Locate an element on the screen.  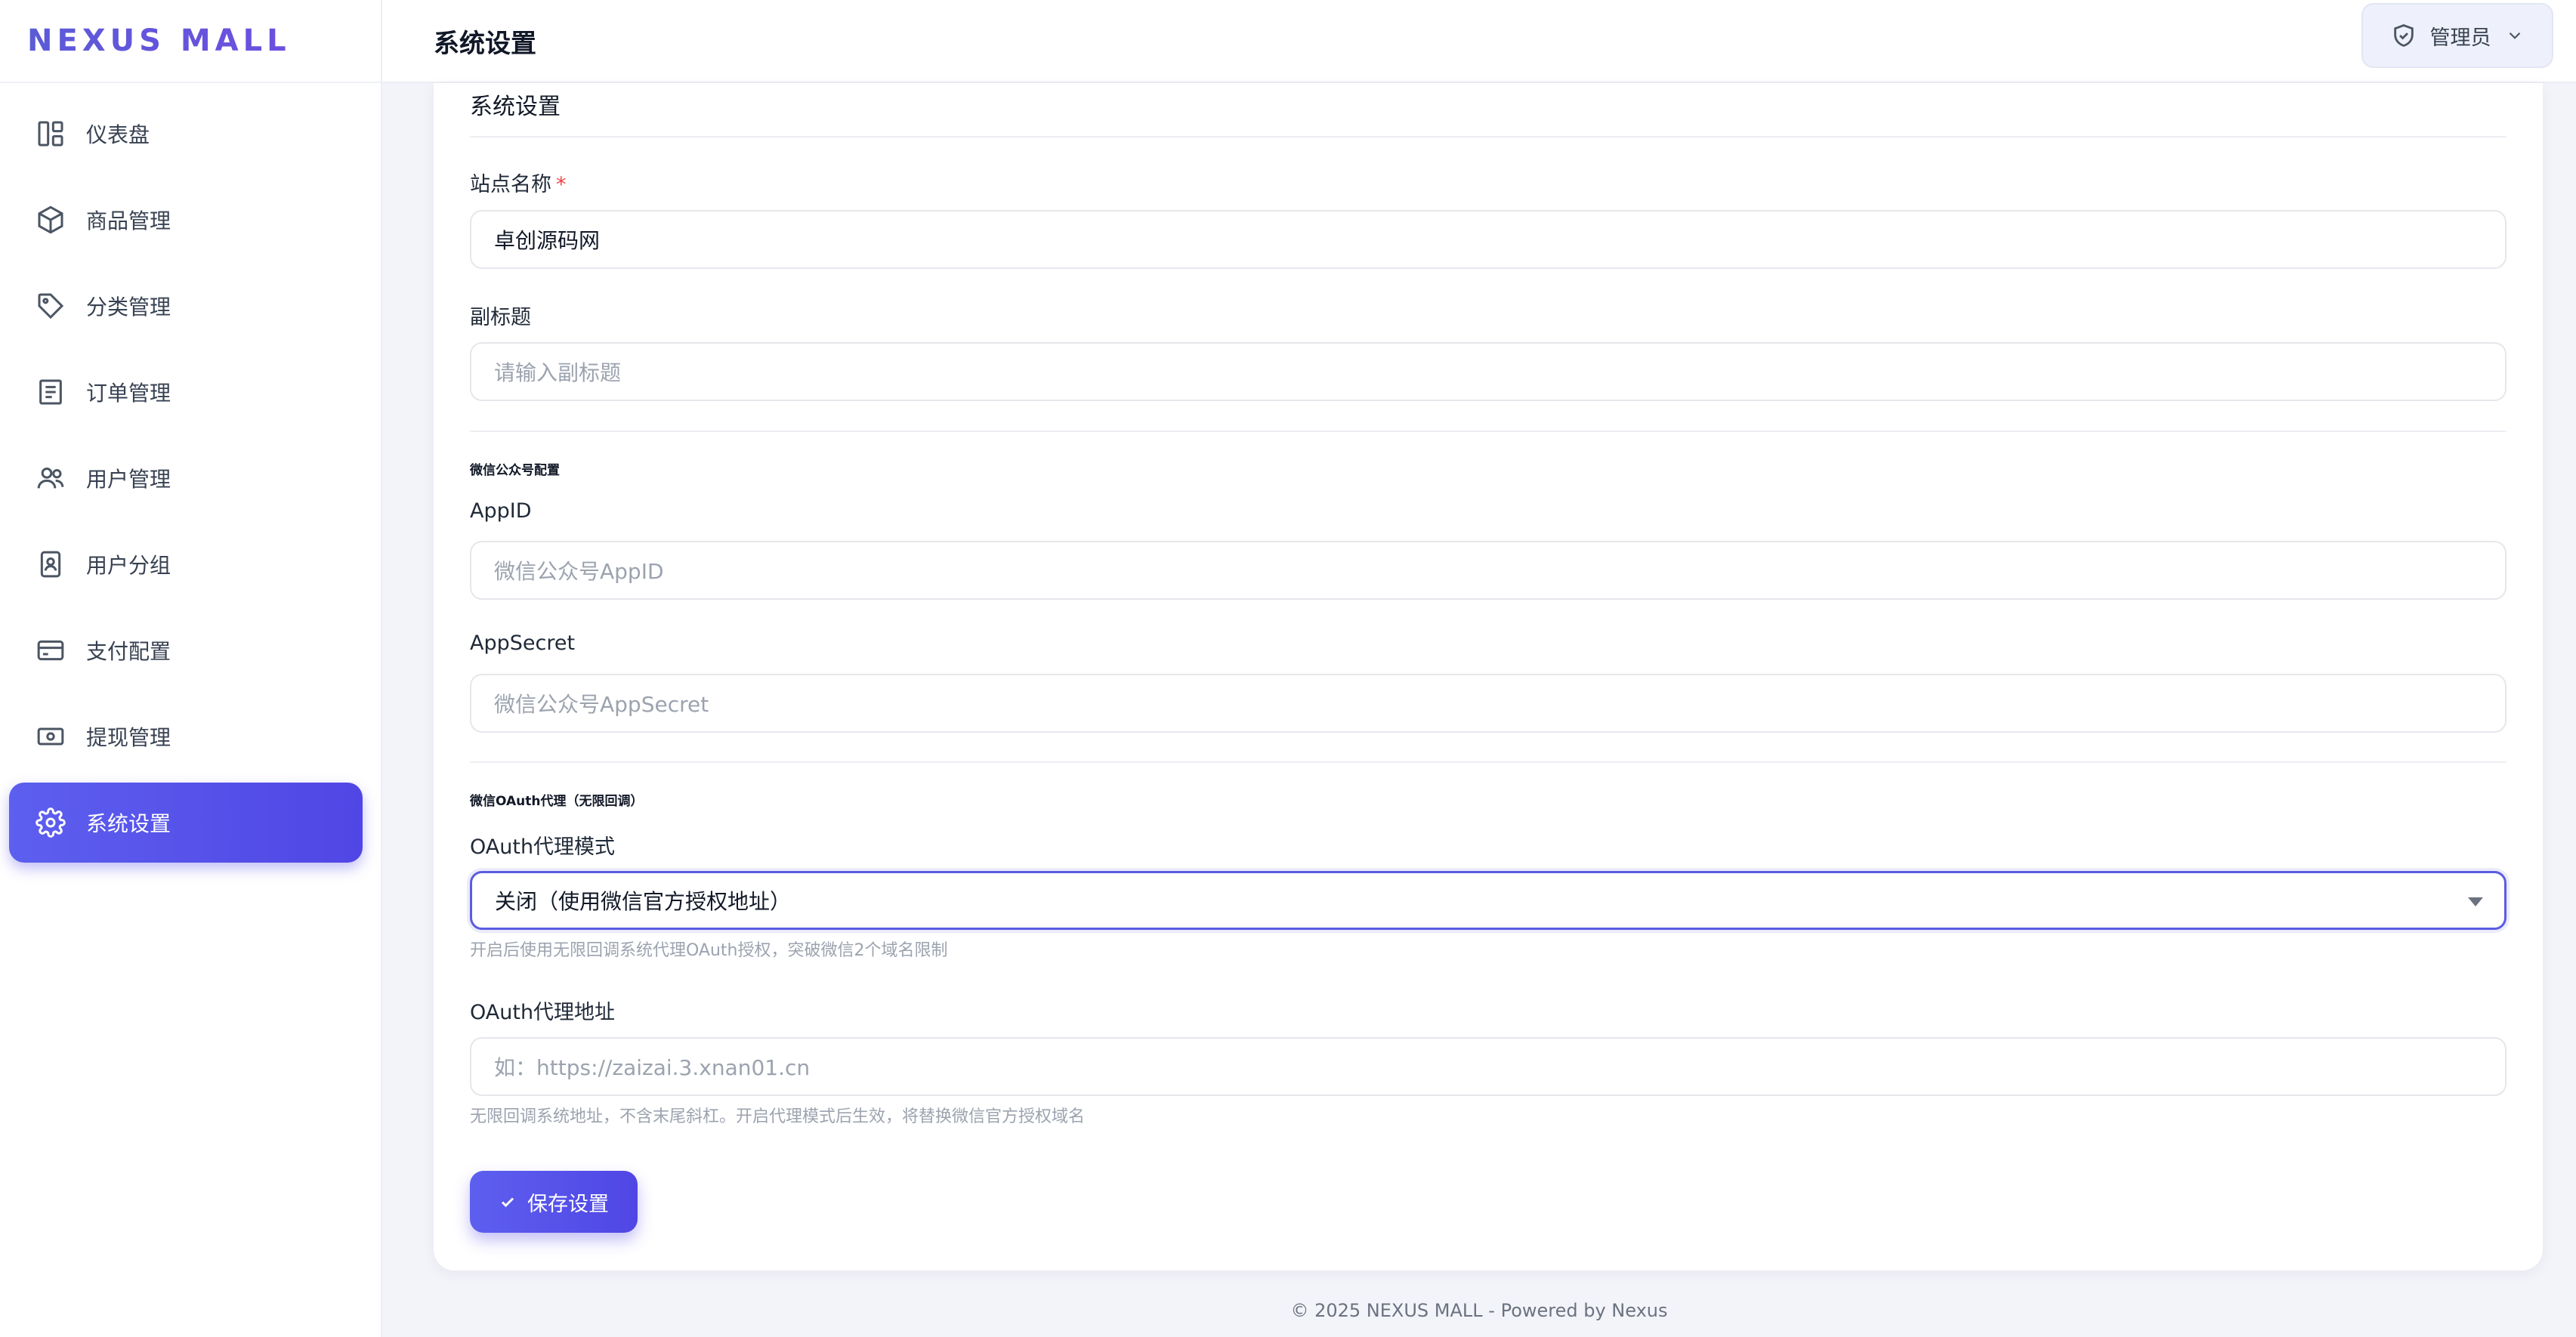
user-menu-button: 管理员 is located at coordinates (2457, 35).